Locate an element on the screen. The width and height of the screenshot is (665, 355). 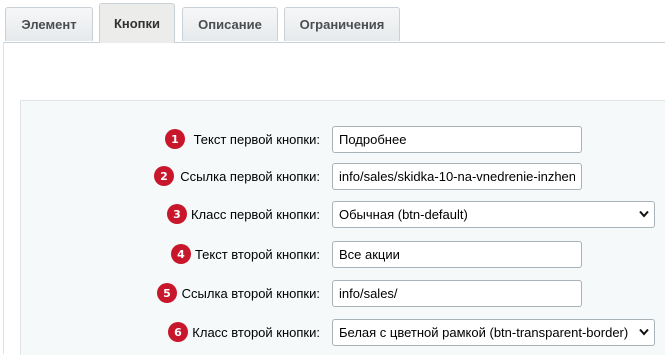
step-badge: 2 is located at coordinates (164, 176).